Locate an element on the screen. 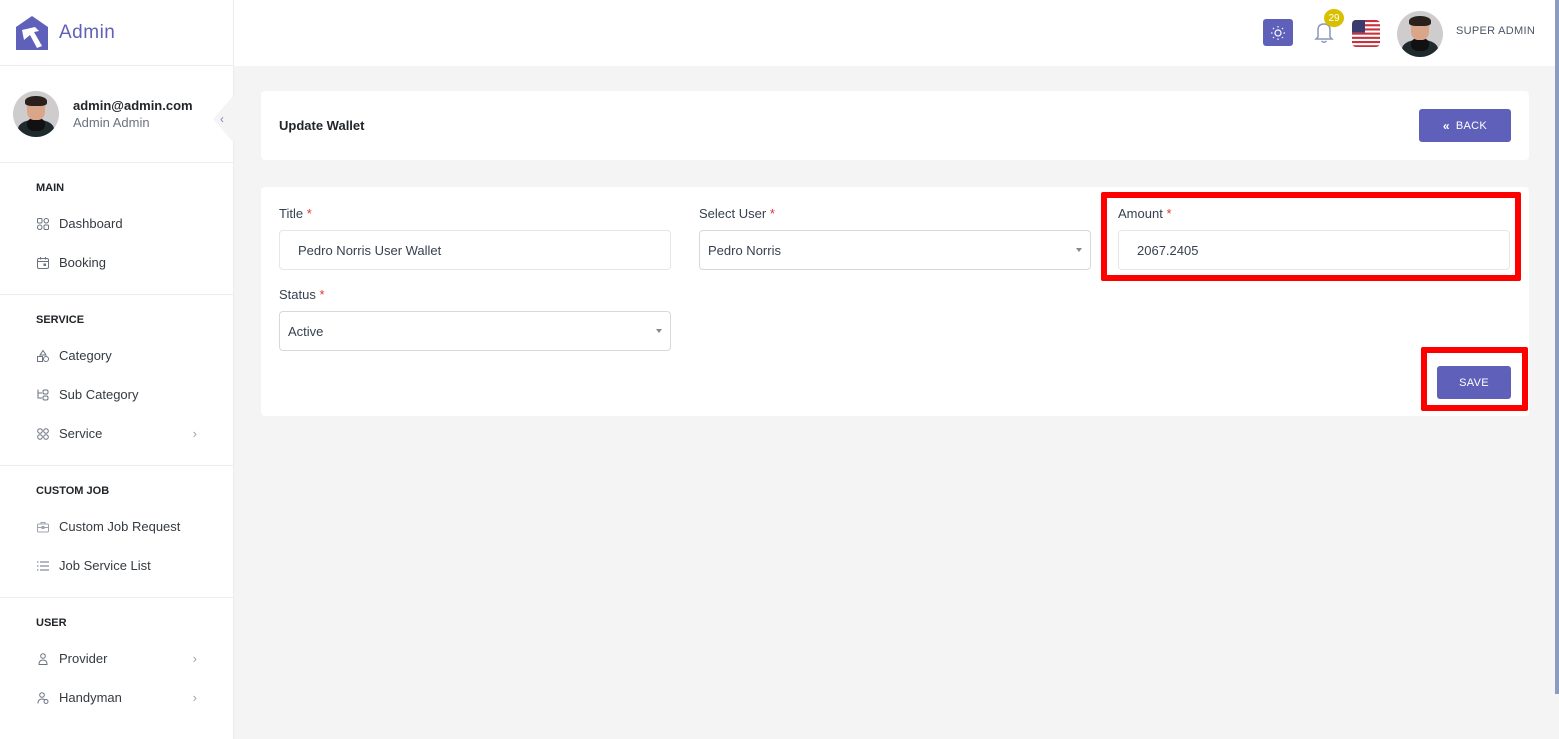  sidebar-profile: admin@admin.com Admin Admin ‹ is located at coordinates (126, 114).